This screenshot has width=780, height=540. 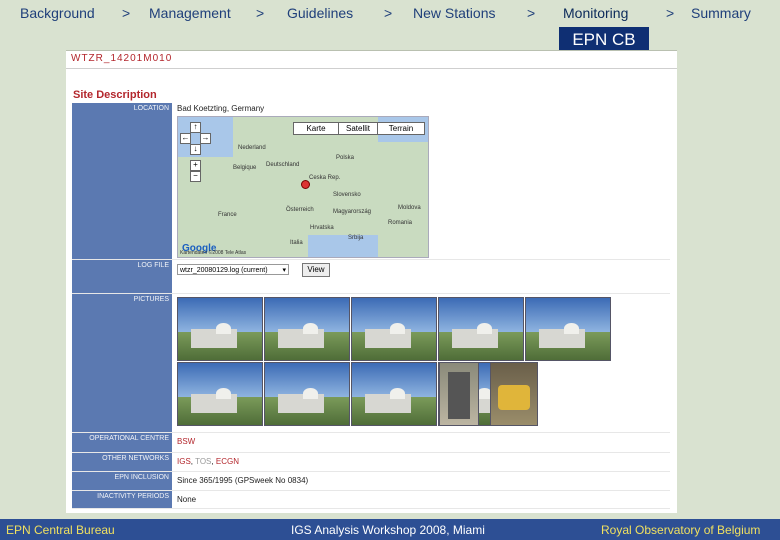 What do you see at coordinates (356, 238) in the screenshot?
I see `map-label: Srbija` at bounding box center [356, 238].